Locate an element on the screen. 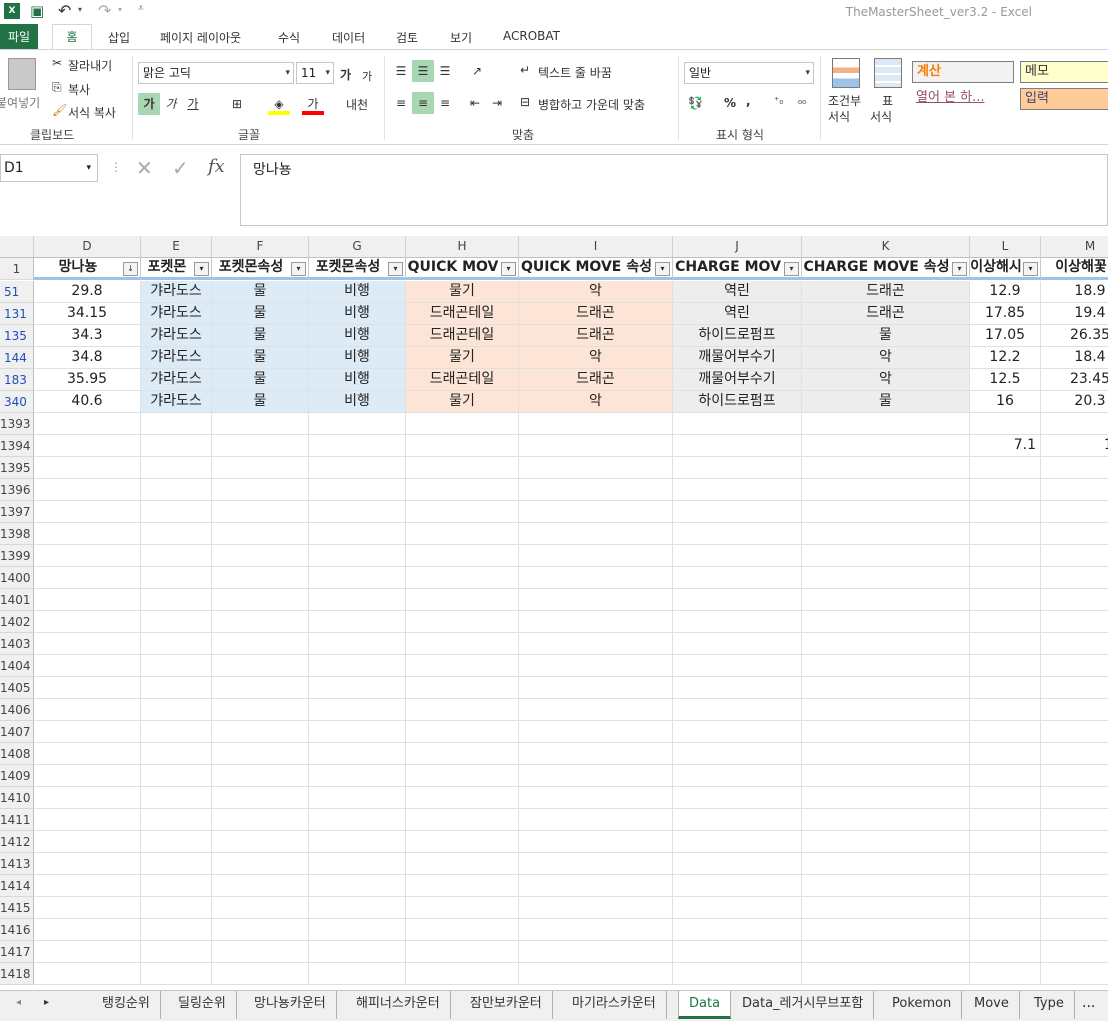 Image resolution: width=1108 pixels, height=1021 pixels. table-cell: 비행 is located at coordinates (357, 380).